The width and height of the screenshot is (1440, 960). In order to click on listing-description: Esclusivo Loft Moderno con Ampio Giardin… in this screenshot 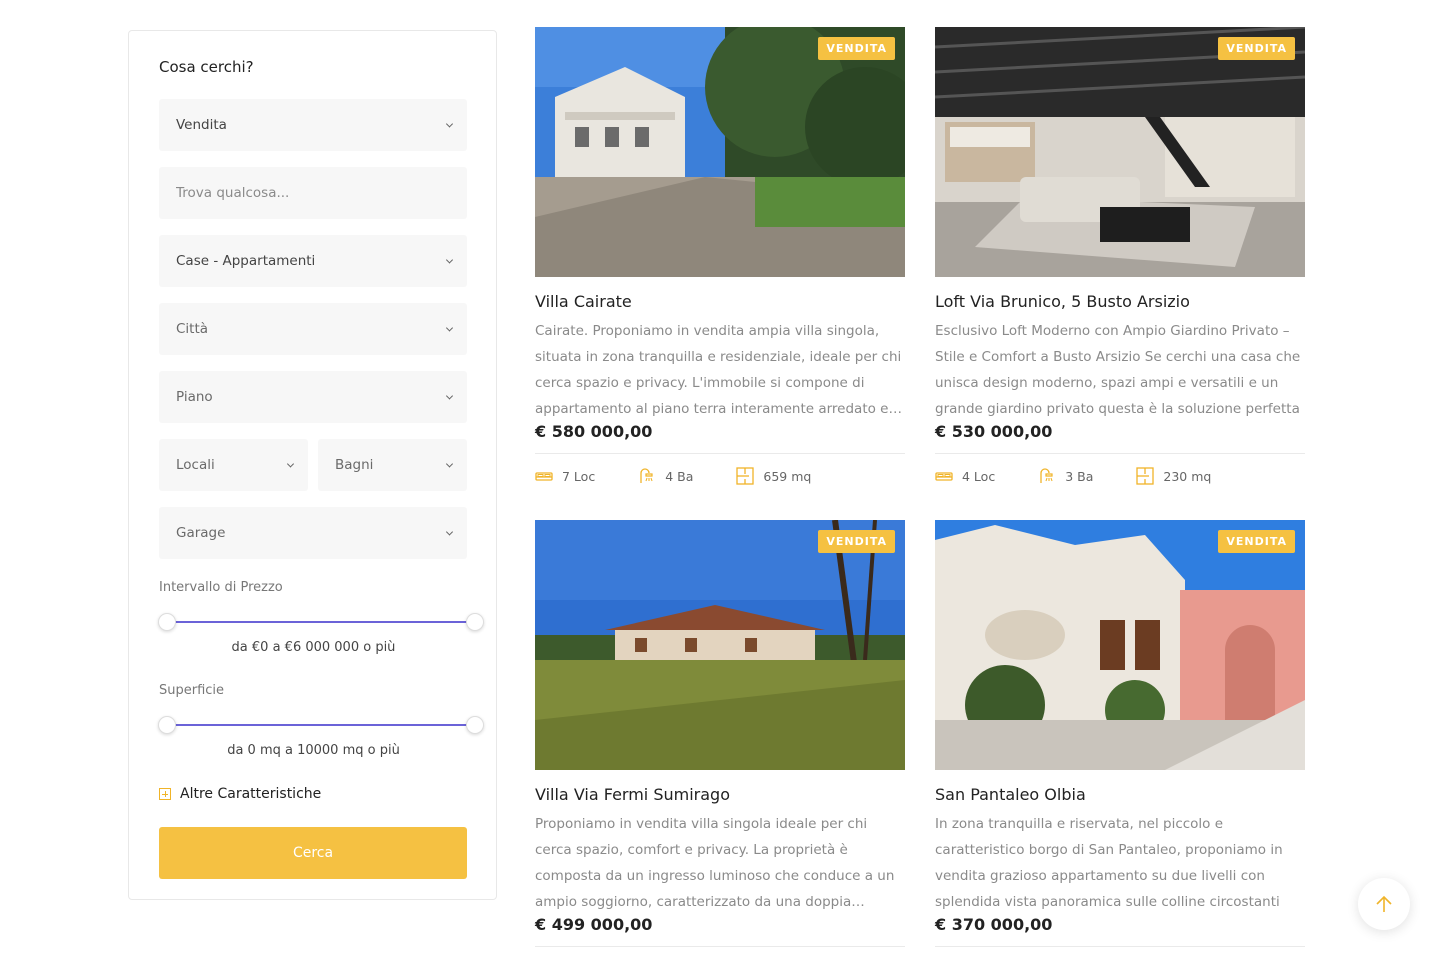, I will do `click(1118, 370)`.